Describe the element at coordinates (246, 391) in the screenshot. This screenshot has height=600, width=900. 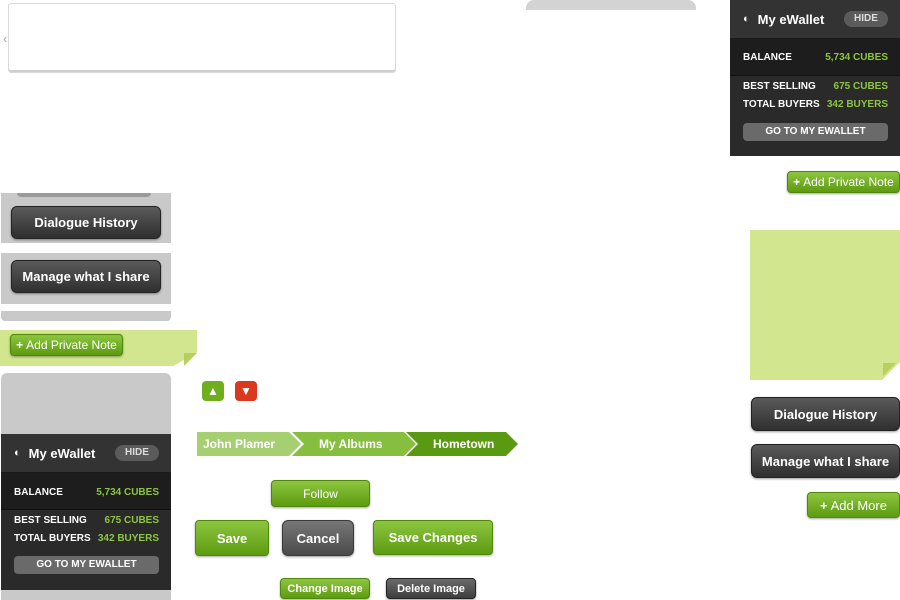
I see `thumbs-down-icon: ▼` at that location.